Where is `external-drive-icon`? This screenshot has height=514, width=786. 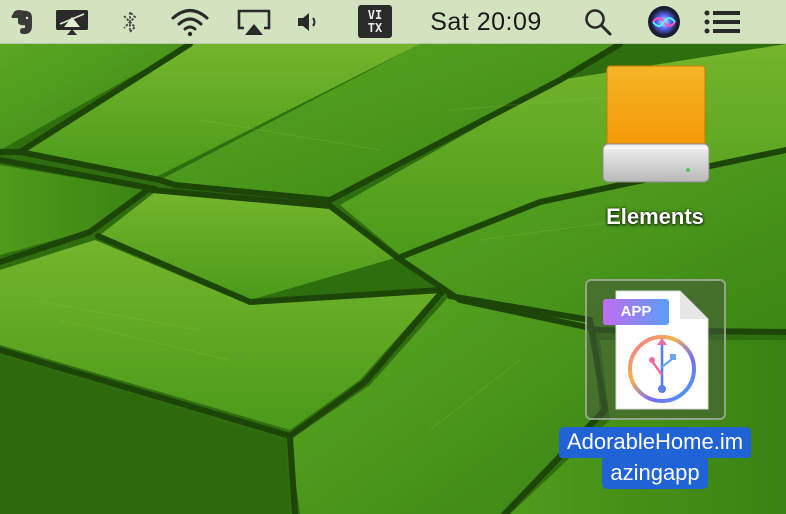
external-drive-icon is located at coordinates (656, 126).